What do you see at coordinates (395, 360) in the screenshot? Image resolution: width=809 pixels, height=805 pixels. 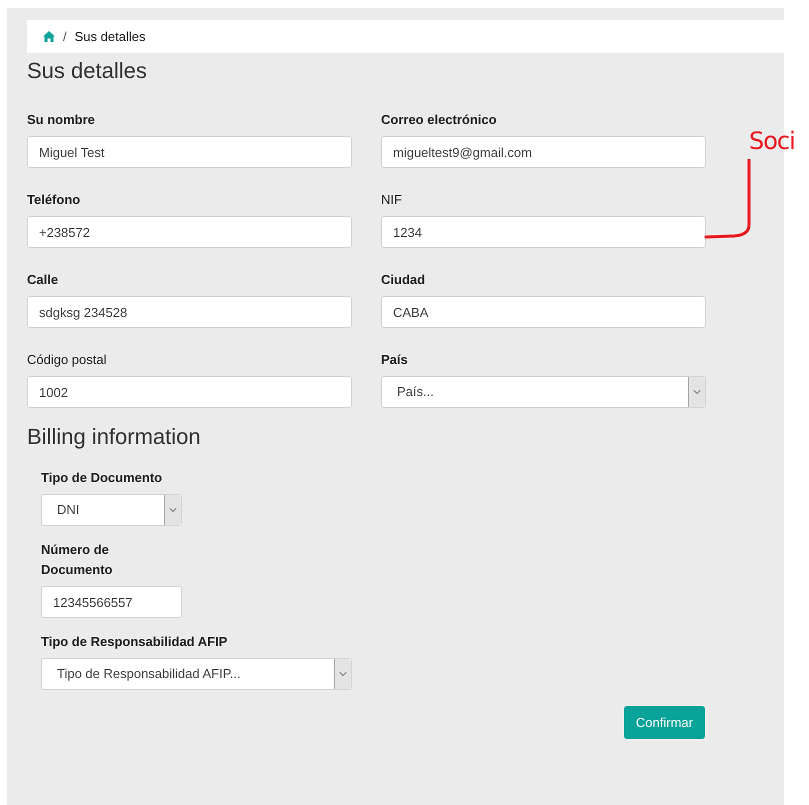 I see `field-label: País` at bounding box center [395, 360].